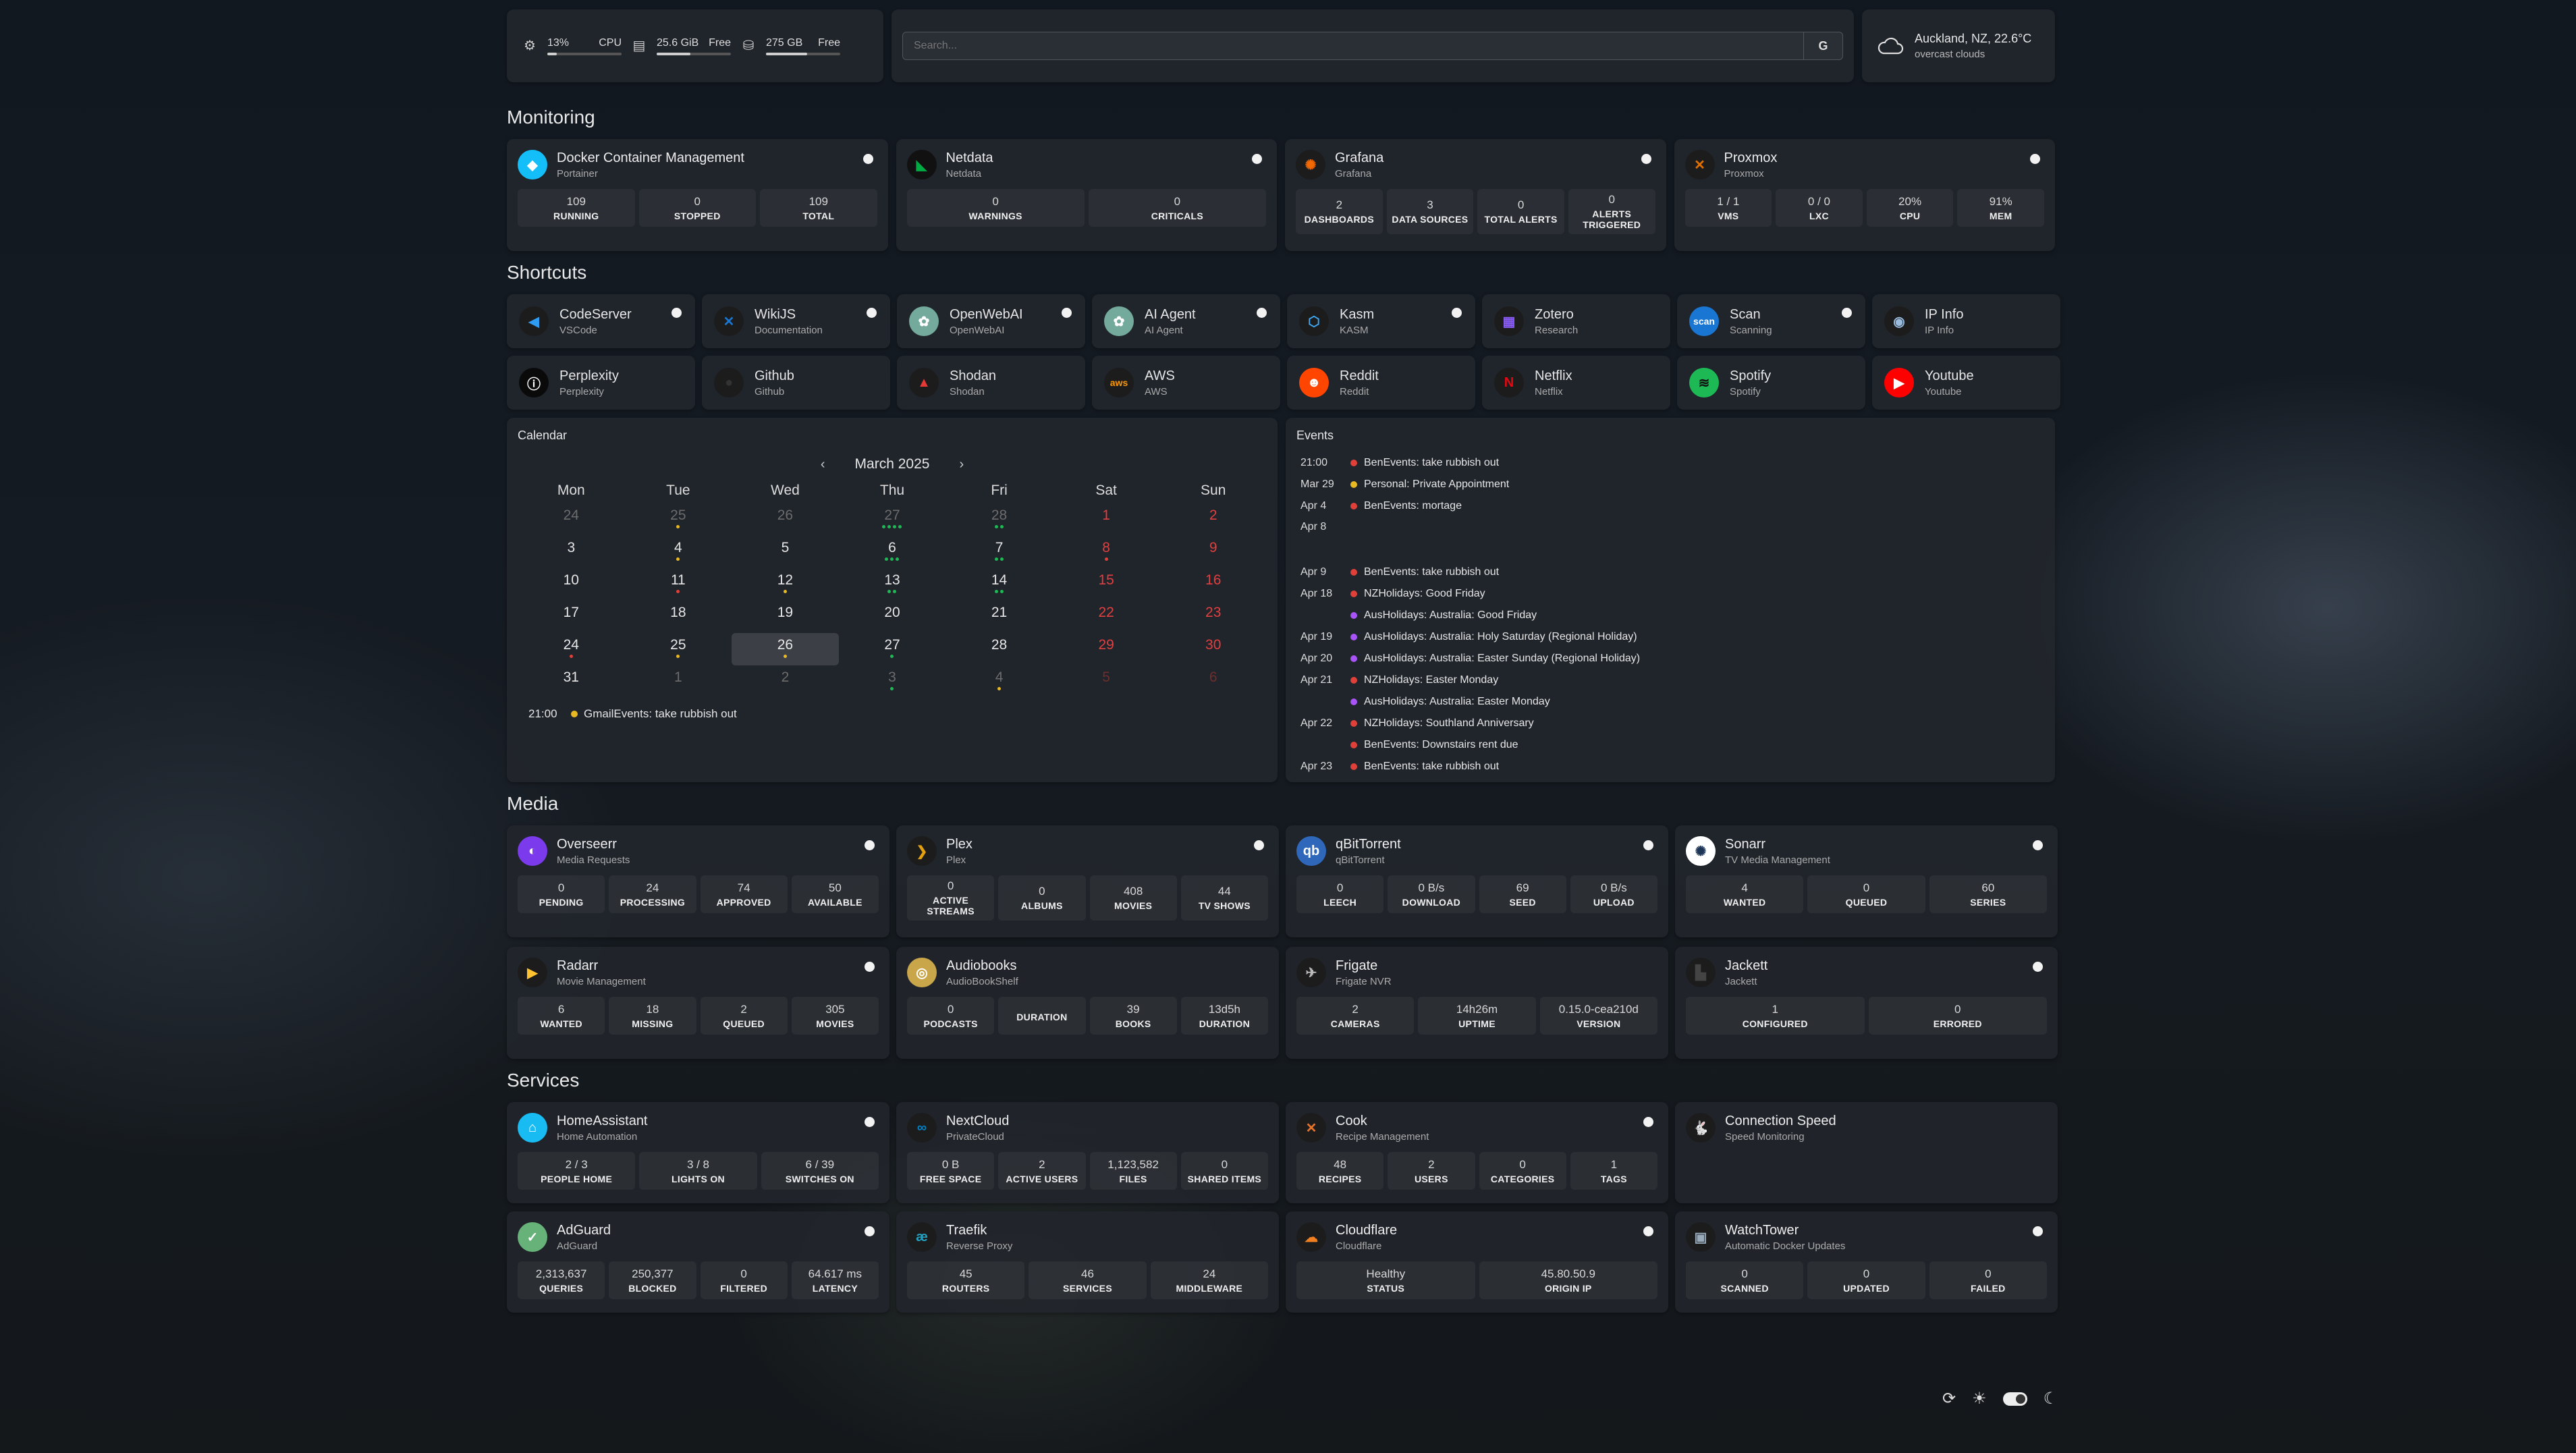 The height and width of the screenshot is (1453, 2576). I want to click on audiobooks-logo-icon: ◎, so click(922, 972).